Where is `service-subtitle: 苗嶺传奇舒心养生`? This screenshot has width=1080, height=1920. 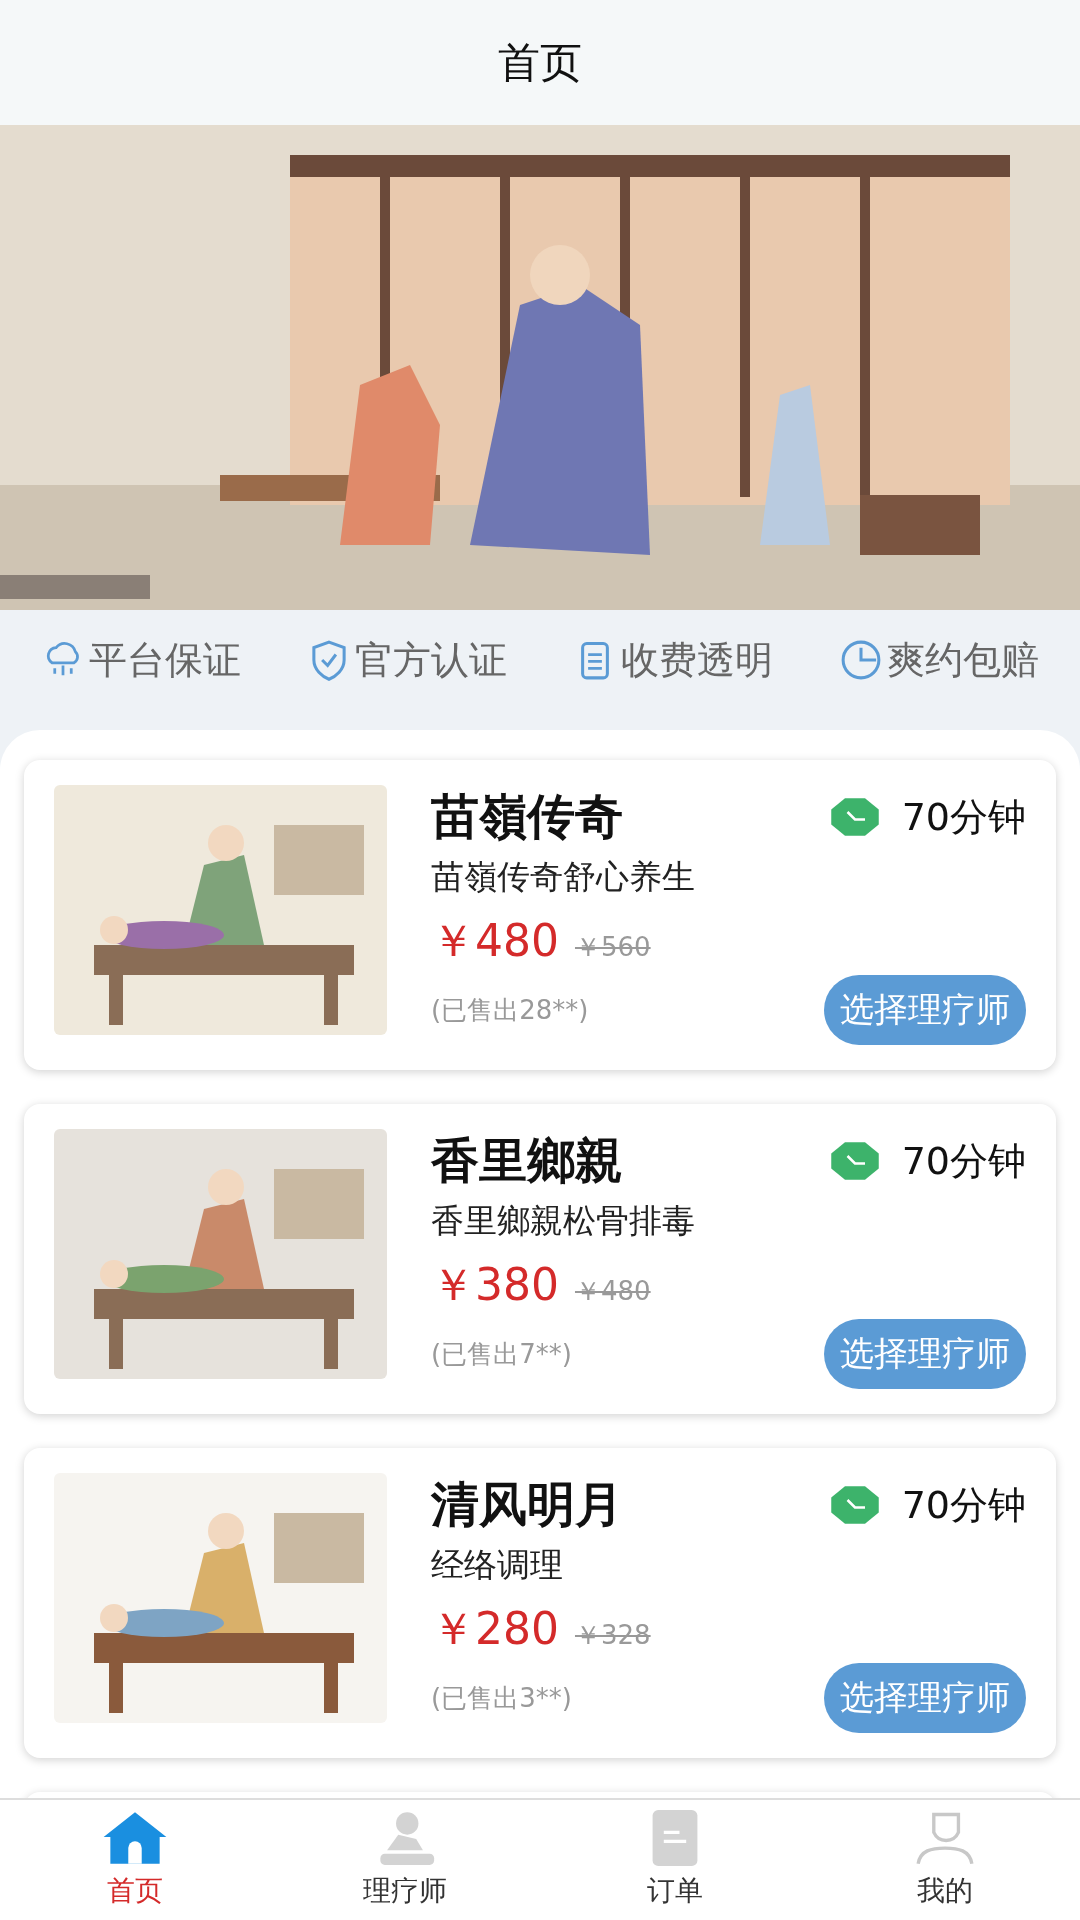 service-subtitle: 苗嶺传奇舒心养生 is located at coordinates (563, 877).